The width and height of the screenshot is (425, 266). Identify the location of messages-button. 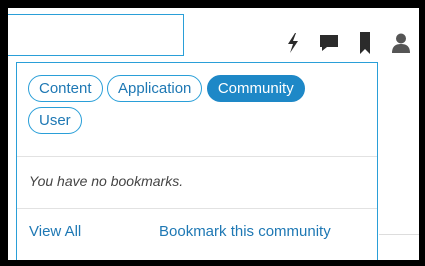
(329, 43).